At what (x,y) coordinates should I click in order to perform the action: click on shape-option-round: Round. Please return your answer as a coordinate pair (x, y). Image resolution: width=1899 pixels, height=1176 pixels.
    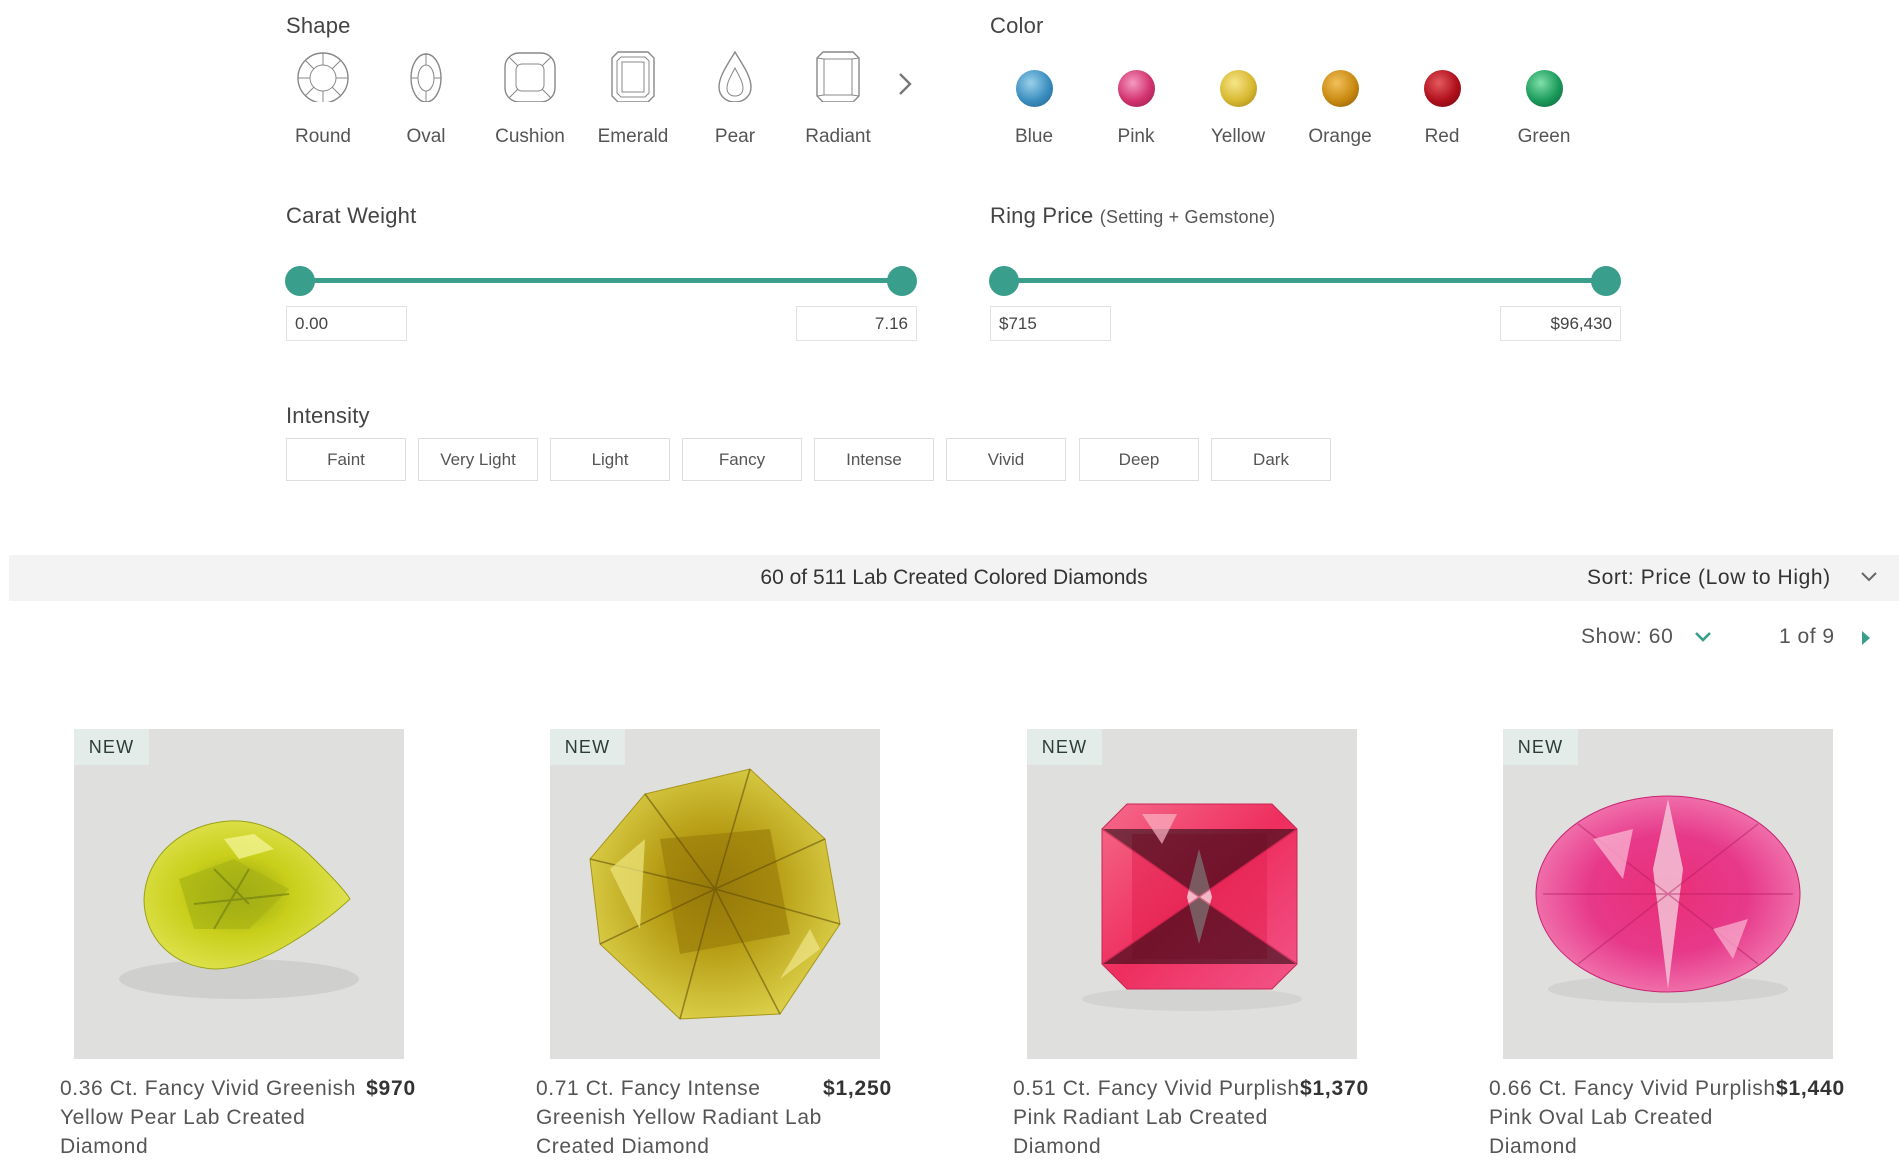
    Looking at the image, I should click on (323, 101).